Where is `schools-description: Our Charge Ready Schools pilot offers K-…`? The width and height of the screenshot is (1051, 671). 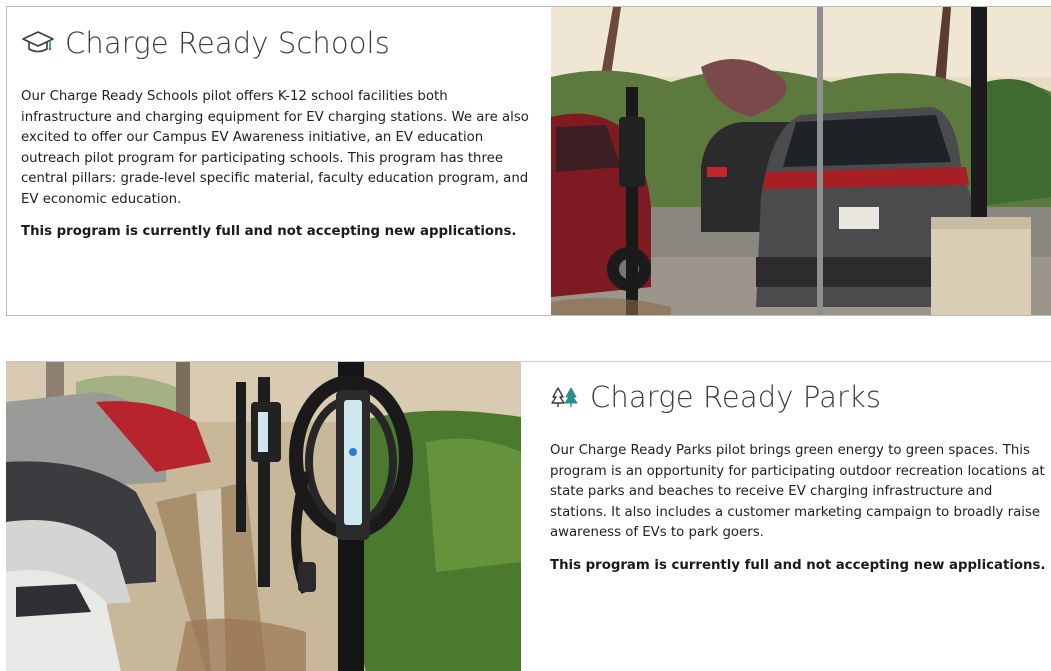
schools-description: Our Charge Ready Schools pilot offers K-… is located at coordinates (275, 148).